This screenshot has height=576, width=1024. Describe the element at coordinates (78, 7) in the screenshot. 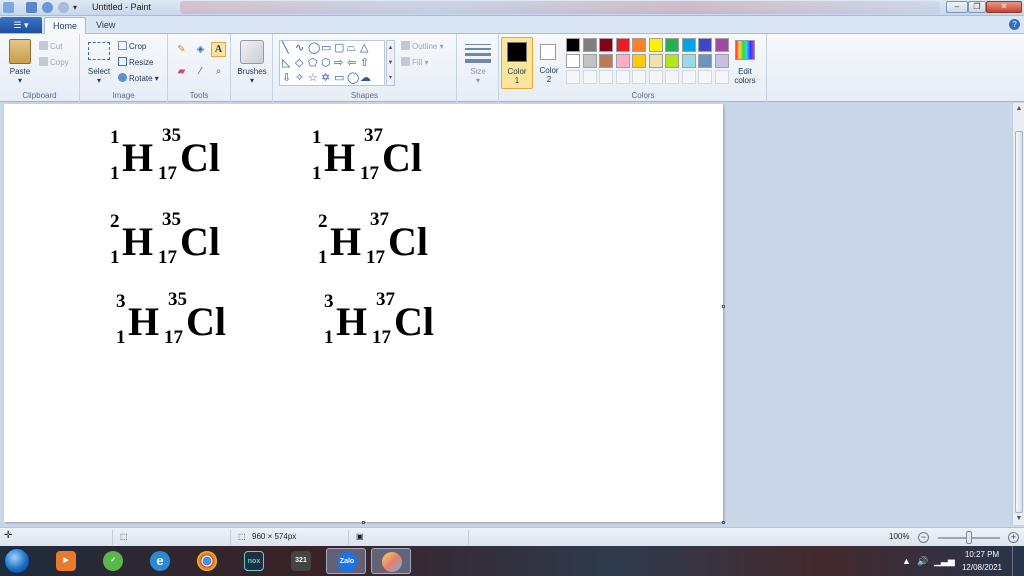

I see `customize-toolbar-icon: ▾` at that location.